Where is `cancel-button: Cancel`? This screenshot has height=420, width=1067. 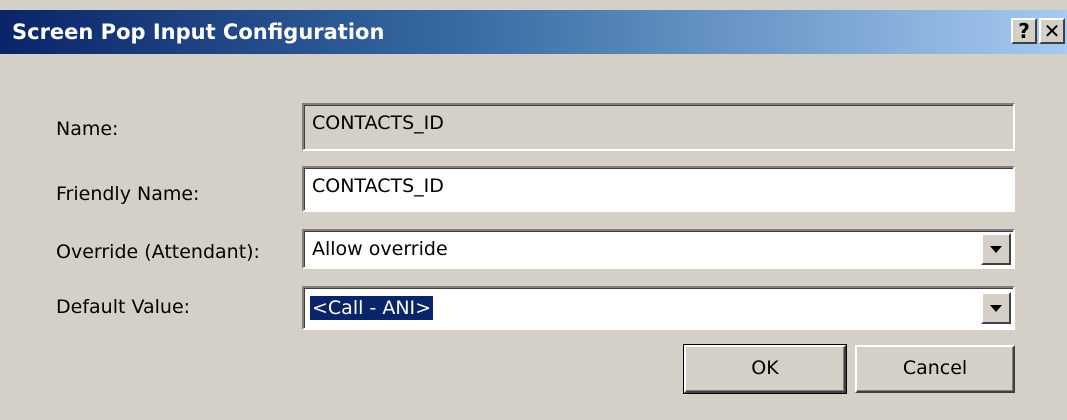 cancel-button: Cancel is located at coordinates (935, 369).